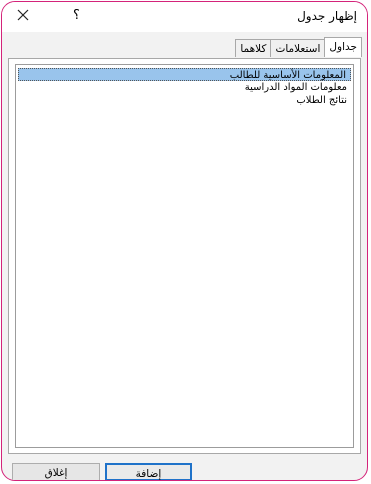 Image resolution: width=371 pixels, height=484 pixels. I want to click on tab-strip: جداول استعلامات كلاهما, so click(298, 47).